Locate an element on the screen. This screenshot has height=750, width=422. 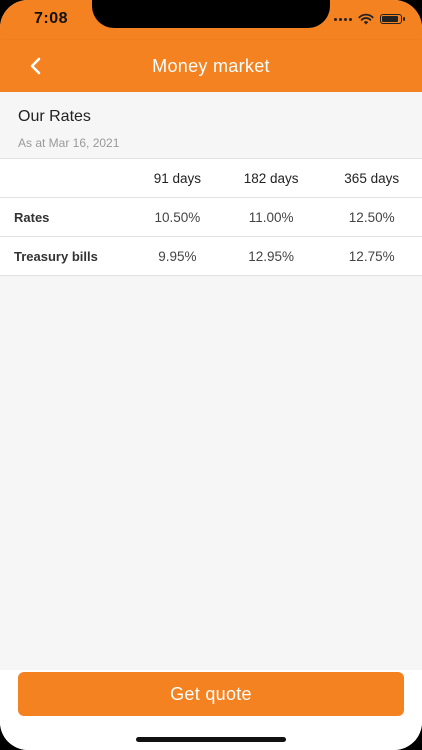
status-bar: 7:08 is located at coordinates (211, 20).